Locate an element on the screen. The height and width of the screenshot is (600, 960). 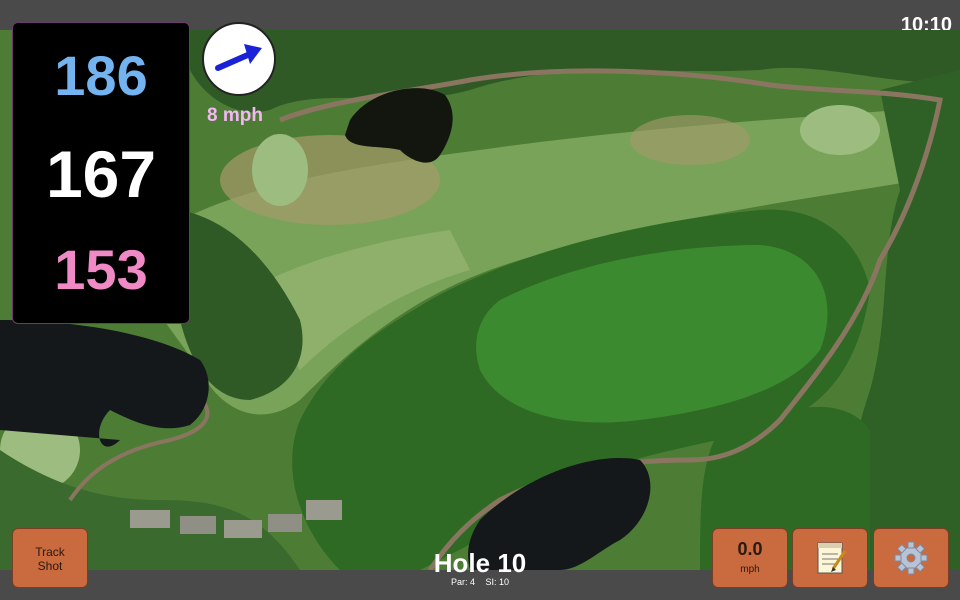
stroke-index-text: SI: 10 is located at coordinates (497, 582).